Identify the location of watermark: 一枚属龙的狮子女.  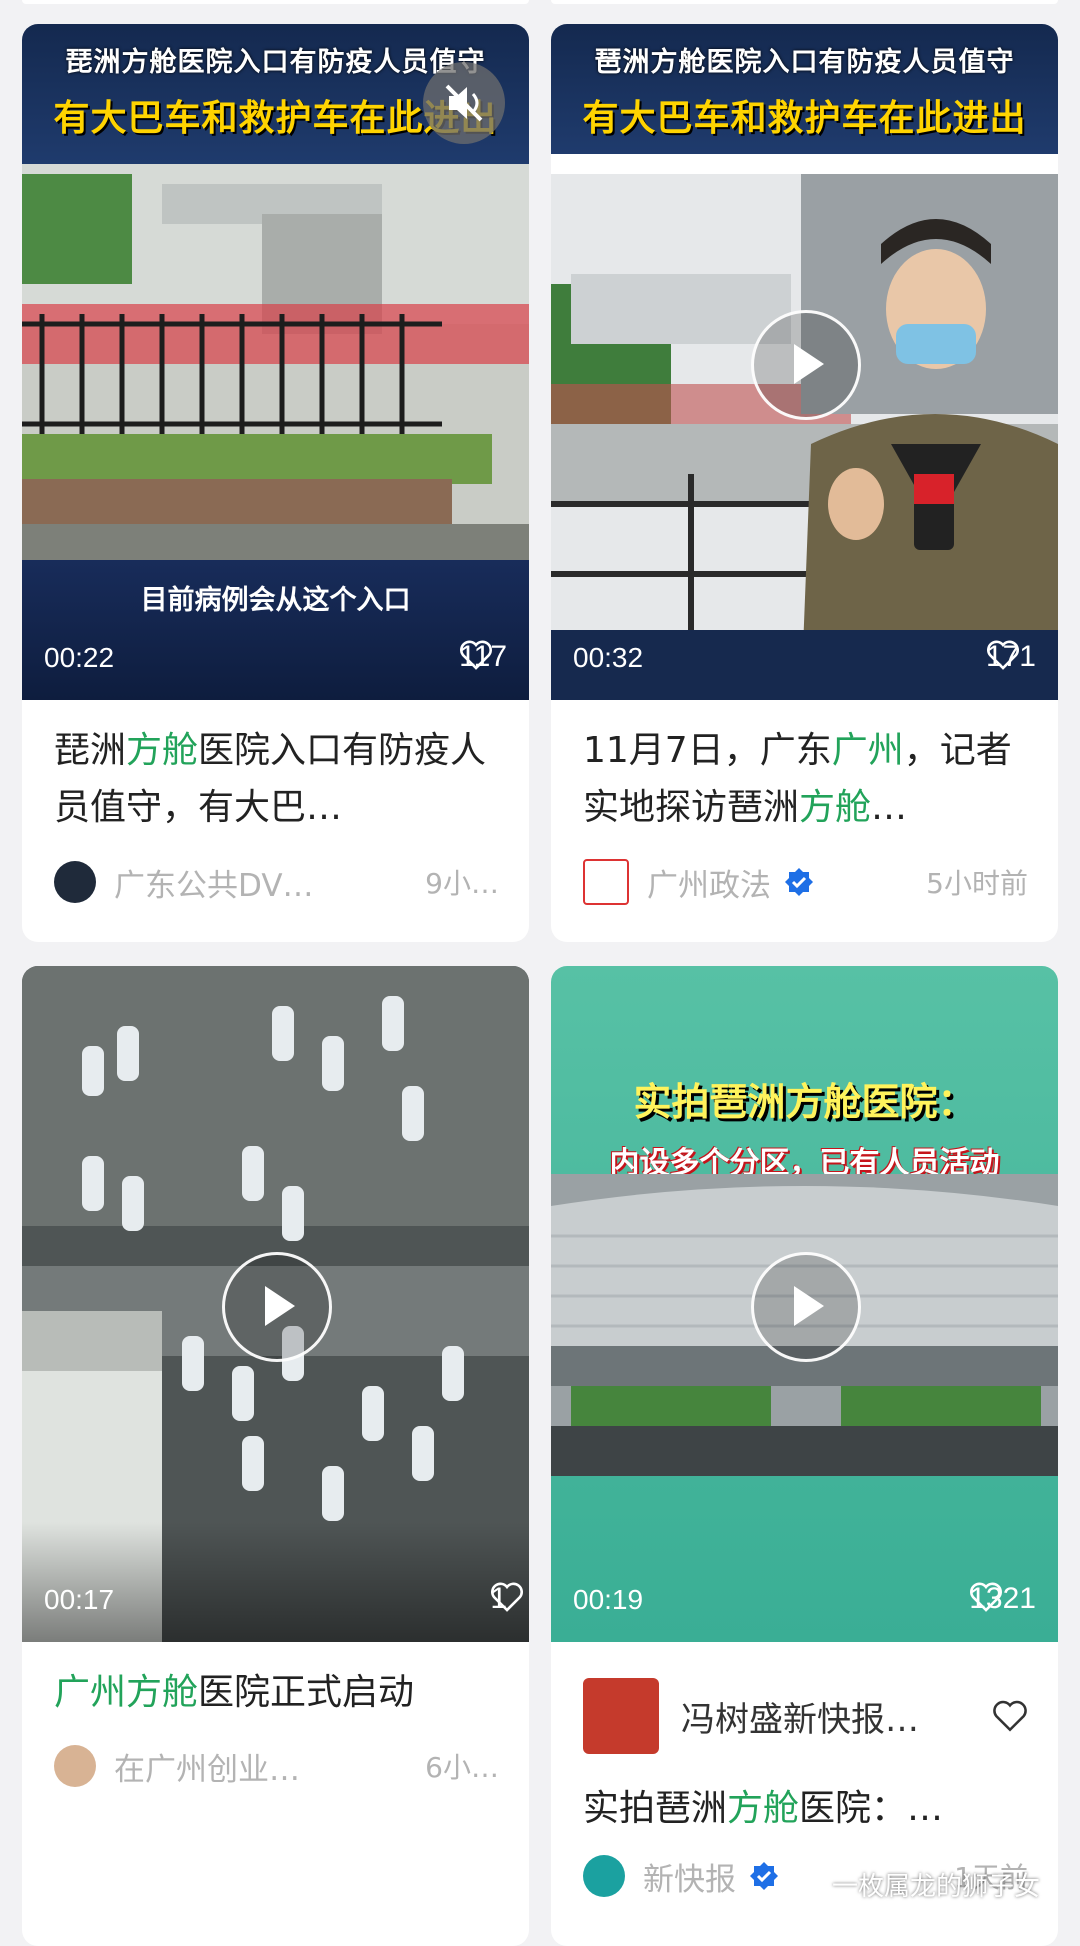
(916, 1884).